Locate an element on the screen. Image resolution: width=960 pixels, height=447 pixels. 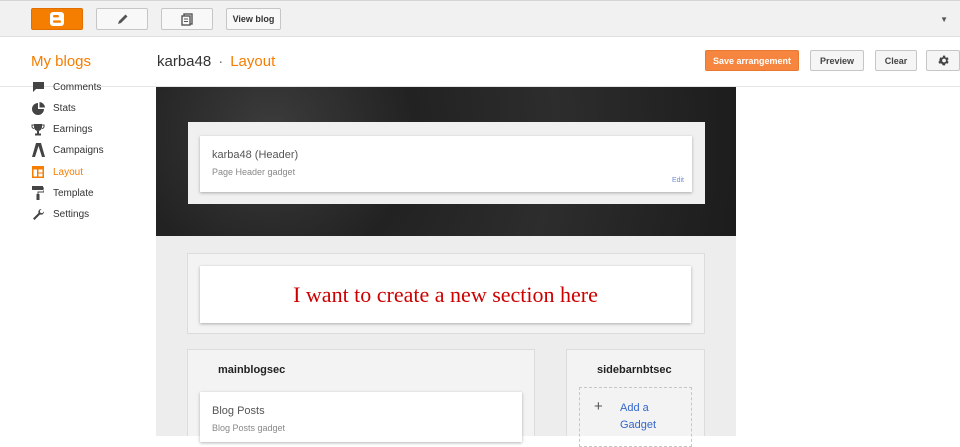
sidebar-item-settings: Settings is located at coordinates (59, 214).